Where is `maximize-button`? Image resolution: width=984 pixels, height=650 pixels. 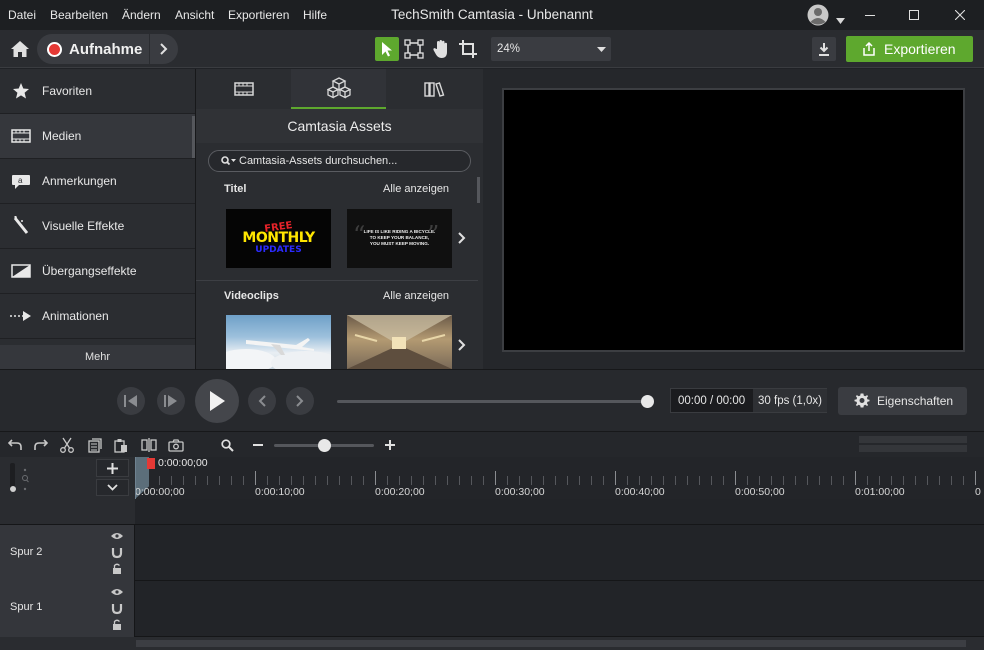 maximize-button is located at coordinates (914, 15).